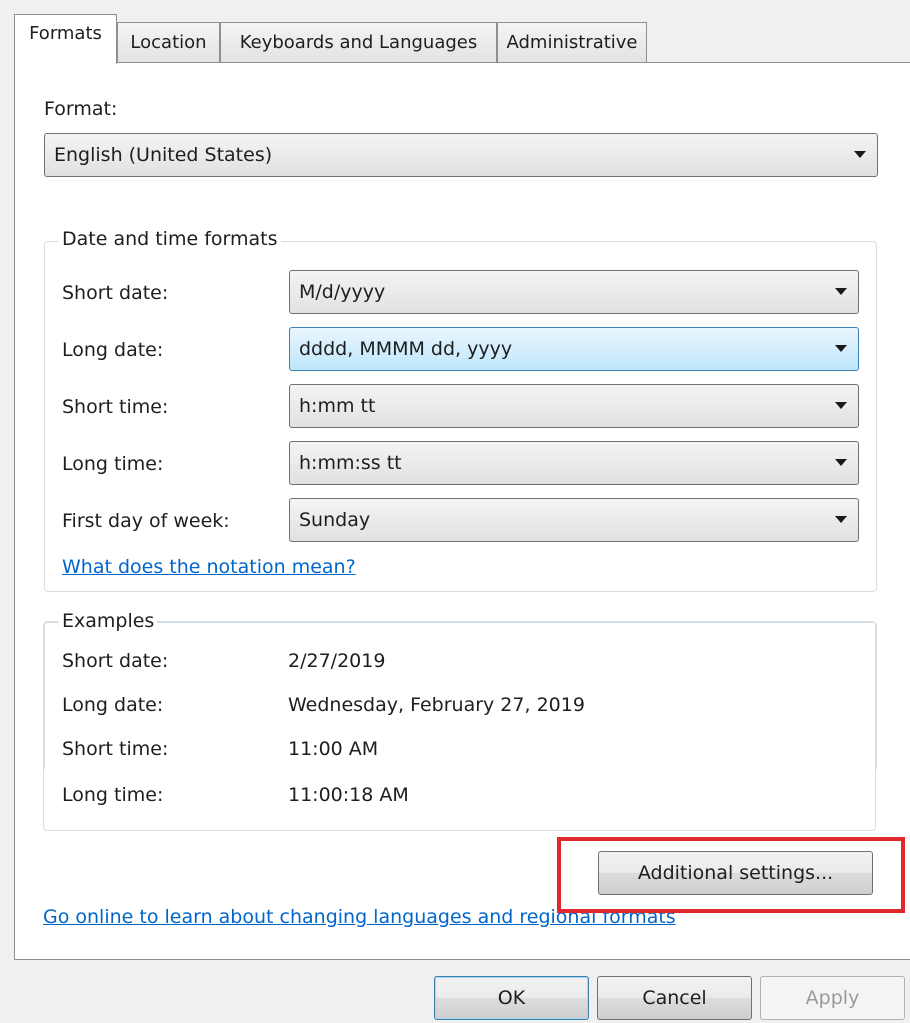 The height and width of the screenshot is (1023, 910). What do you see at coordinates (574, 463) in the screenshot?
I see `long-time-dropdown: h:mm:ss tt` at bounding box center [574, 463].